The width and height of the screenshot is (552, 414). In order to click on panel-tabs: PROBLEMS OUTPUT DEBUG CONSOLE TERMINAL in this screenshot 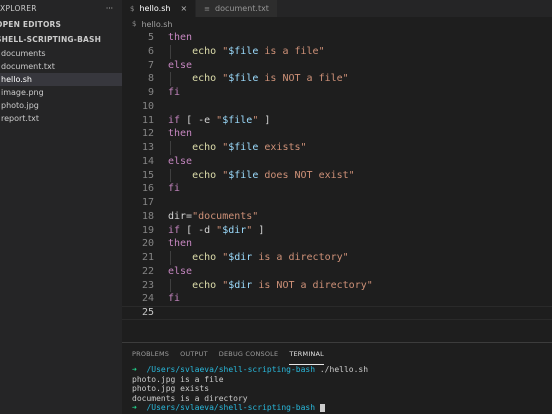, I will do `click(337, 354)`.